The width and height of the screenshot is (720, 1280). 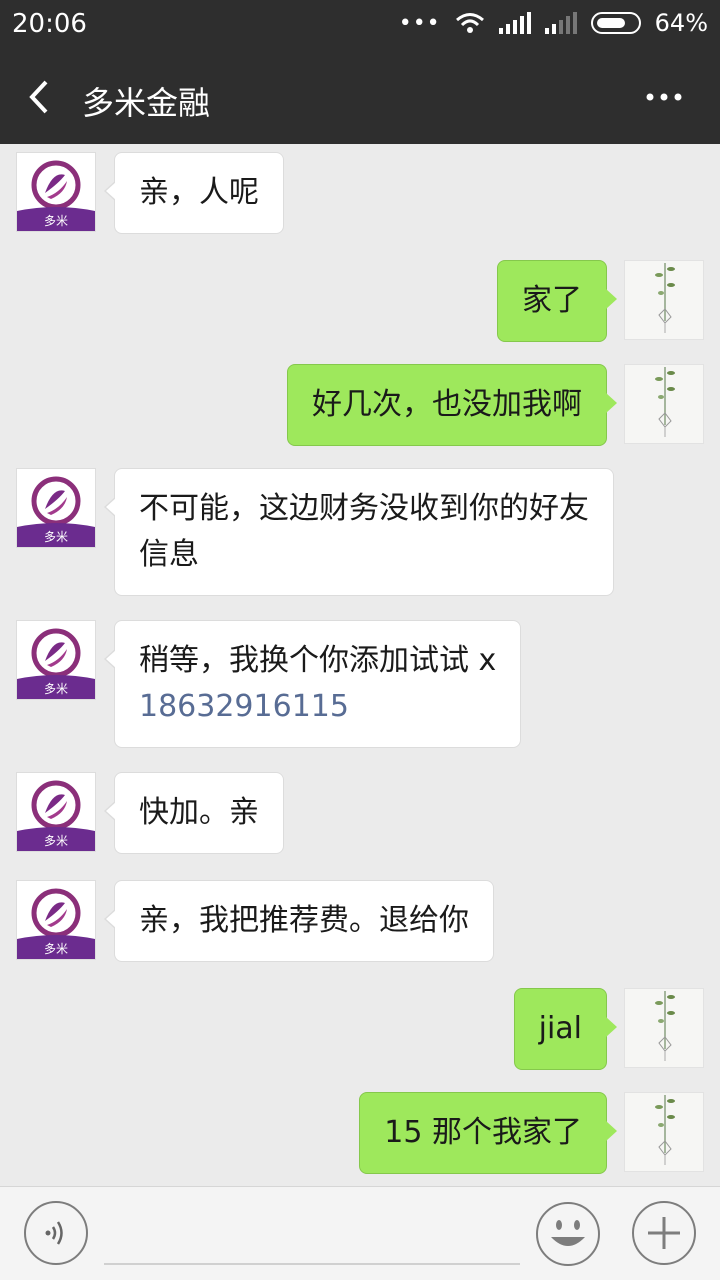 I want to click on wifi-icon, so click(x=469, y=23).